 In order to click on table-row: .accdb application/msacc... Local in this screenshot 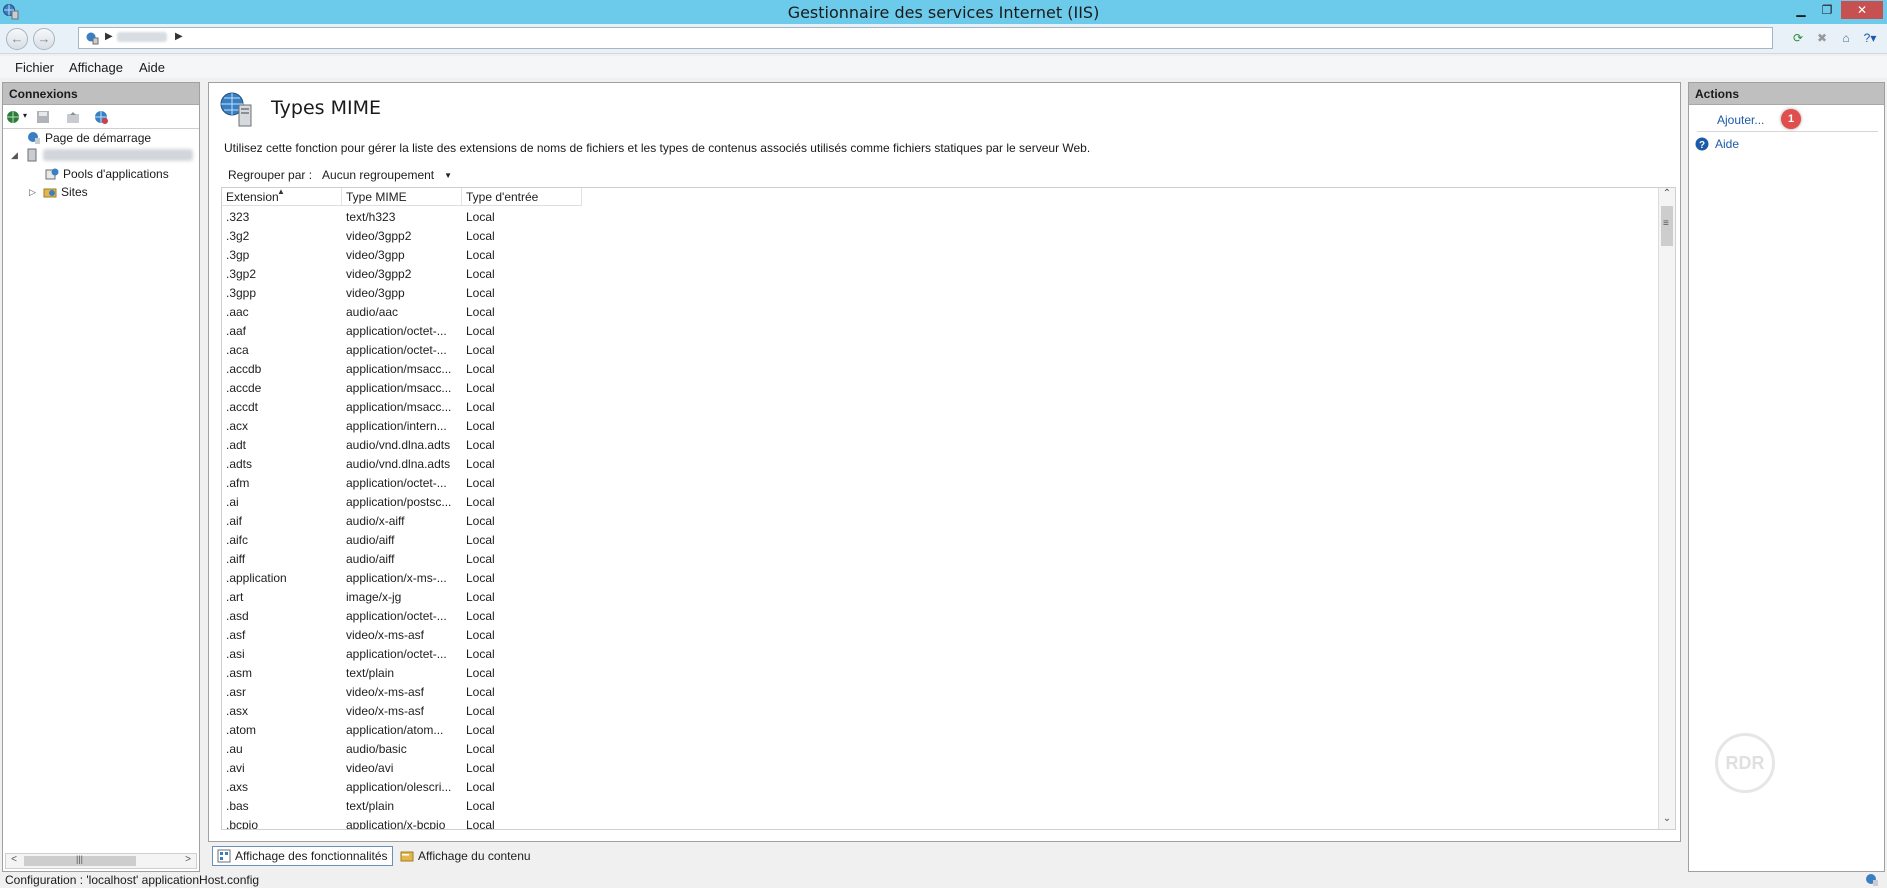, I will do `click(402, 368)`.